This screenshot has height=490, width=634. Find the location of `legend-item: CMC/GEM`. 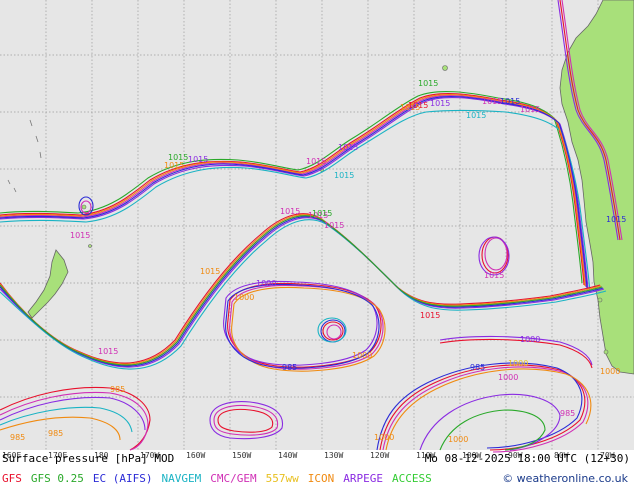

legend-item: CMC/GEM is located at coordinates (233, 478).